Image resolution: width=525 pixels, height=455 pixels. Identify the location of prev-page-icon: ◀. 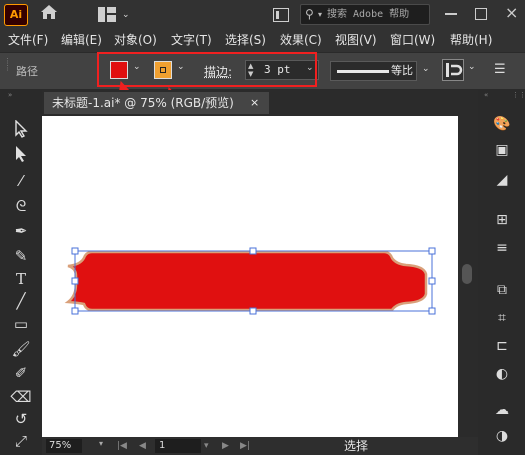
(142, 446).